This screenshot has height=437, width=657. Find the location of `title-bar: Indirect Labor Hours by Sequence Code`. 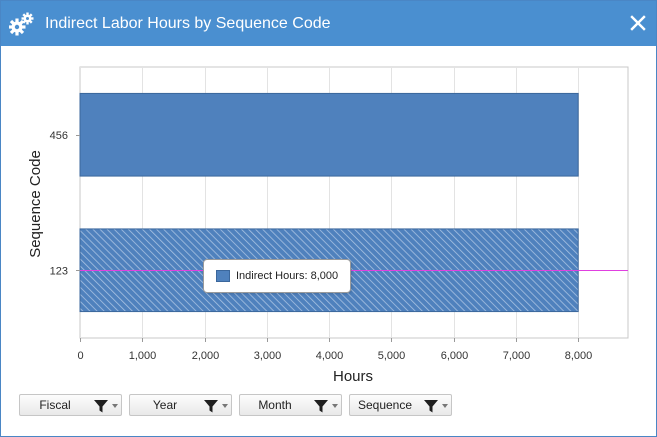

title-bar: Indirect Labor Hours by Sequence Code is located at coordinates (328, 23).